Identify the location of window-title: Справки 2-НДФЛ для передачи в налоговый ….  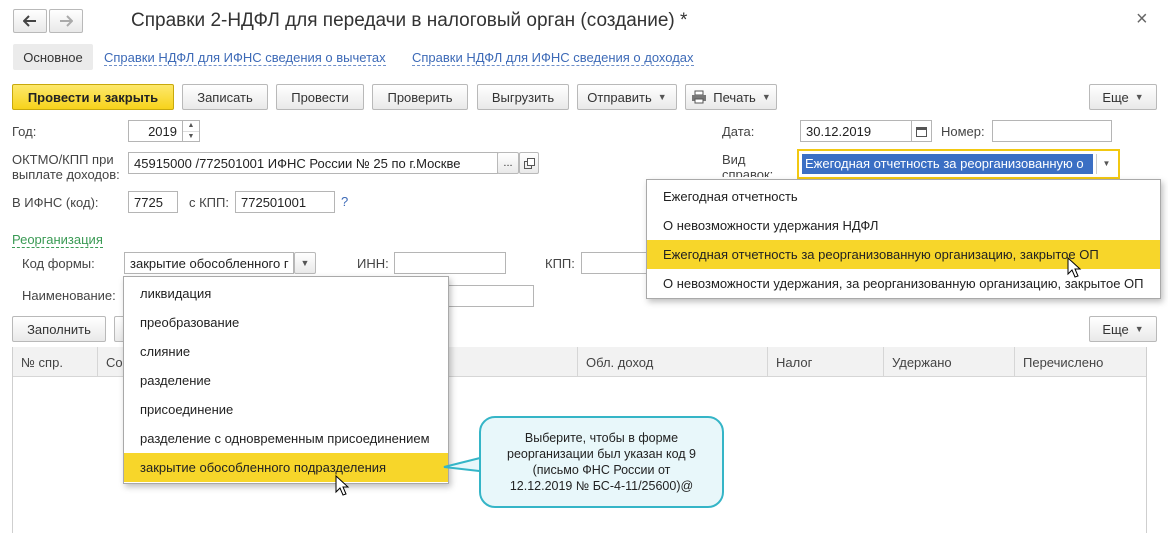
(409, 20).